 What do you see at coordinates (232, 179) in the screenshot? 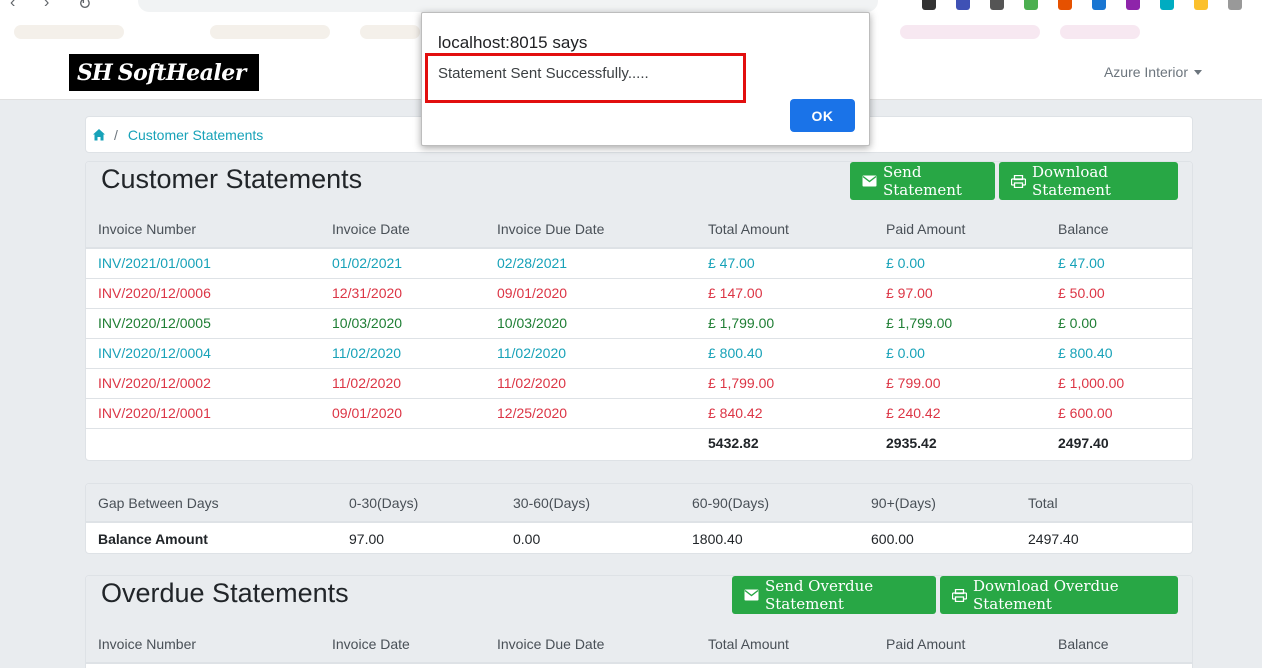
I see `page-title: Customer Statements` at bounding box center [232, 179].